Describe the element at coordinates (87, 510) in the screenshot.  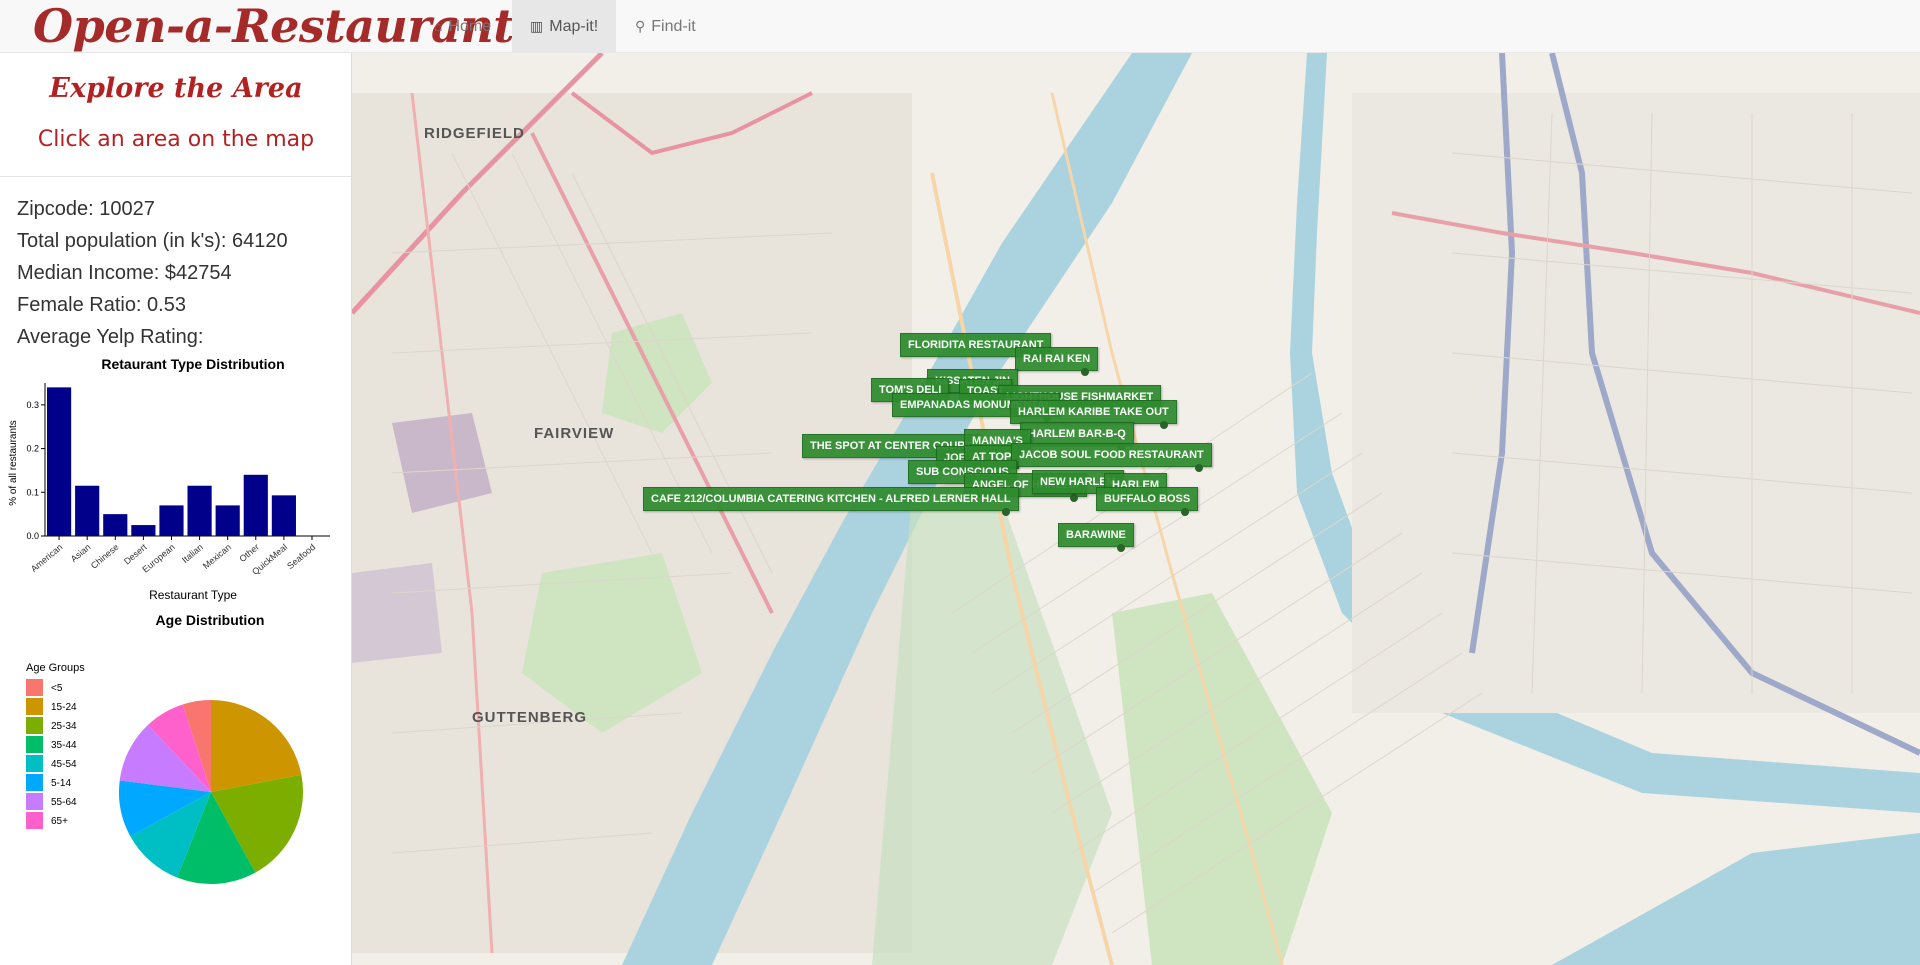
I see `bar-asian` at that location.